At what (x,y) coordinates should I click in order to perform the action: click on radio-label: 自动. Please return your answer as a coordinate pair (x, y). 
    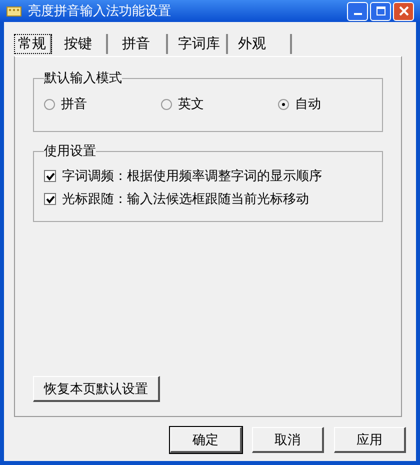
    Looking at the image, I should click on (308, 104).